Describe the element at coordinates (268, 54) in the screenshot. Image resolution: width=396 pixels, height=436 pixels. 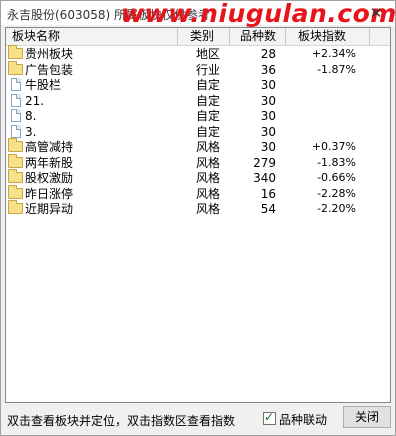
I see `sector-count: 28` at that location.